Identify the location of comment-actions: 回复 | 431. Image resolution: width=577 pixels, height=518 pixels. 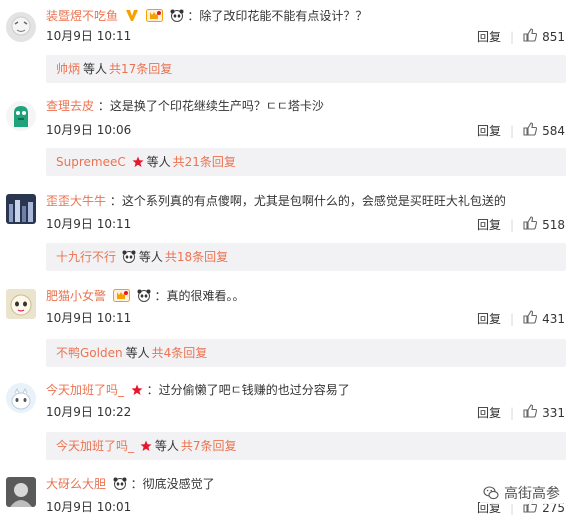
(521, 319).